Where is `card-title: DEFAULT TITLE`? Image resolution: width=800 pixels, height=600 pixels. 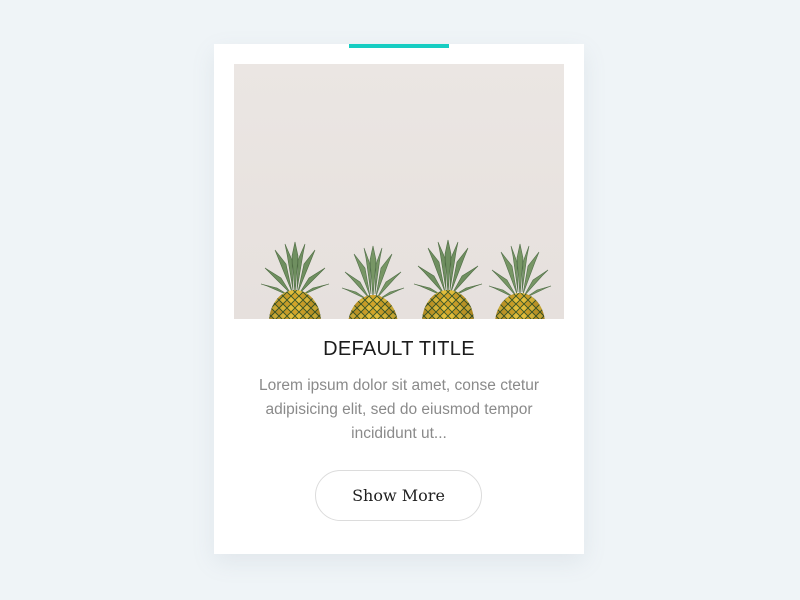
card-title: DEFAULT TITLE is located at coordinates (399, 349).